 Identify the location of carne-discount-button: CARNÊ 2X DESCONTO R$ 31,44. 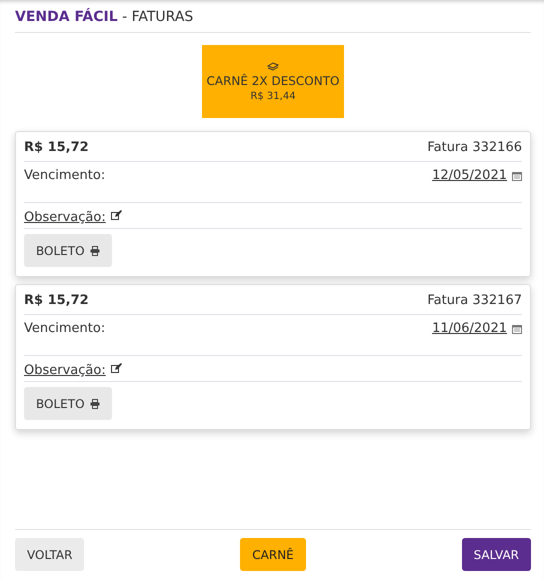
(273, 81).